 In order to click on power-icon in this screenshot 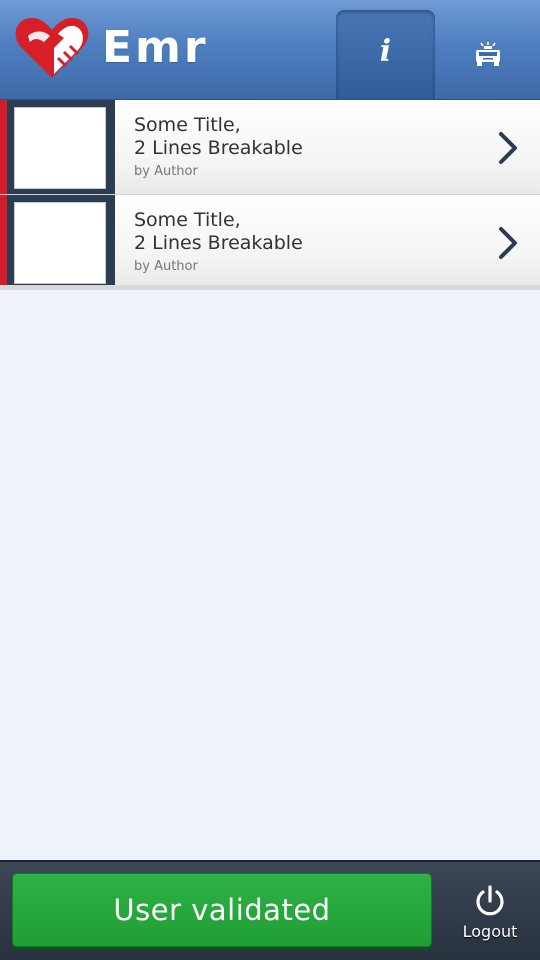, I will do `click(490, 900)`.